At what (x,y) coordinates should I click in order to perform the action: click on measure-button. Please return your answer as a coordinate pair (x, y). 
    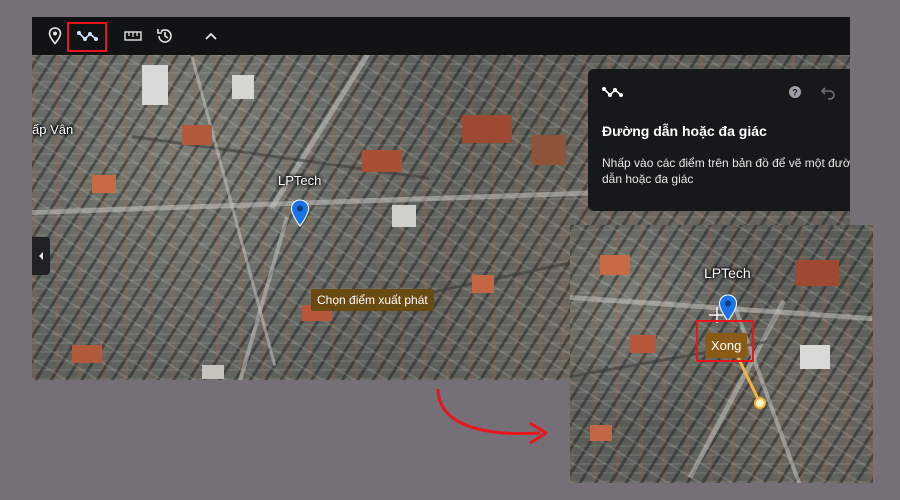
    Looking at the image, I should click on (133, 36).